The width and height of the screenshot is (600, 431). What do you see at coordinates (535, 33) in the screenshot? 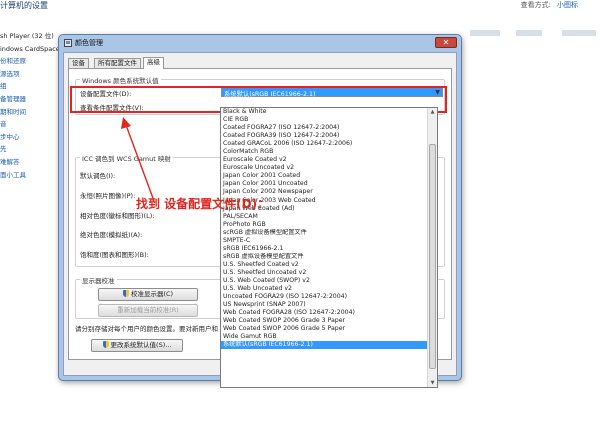
I see `background-blurred-items` at bounding box center [535, 33].